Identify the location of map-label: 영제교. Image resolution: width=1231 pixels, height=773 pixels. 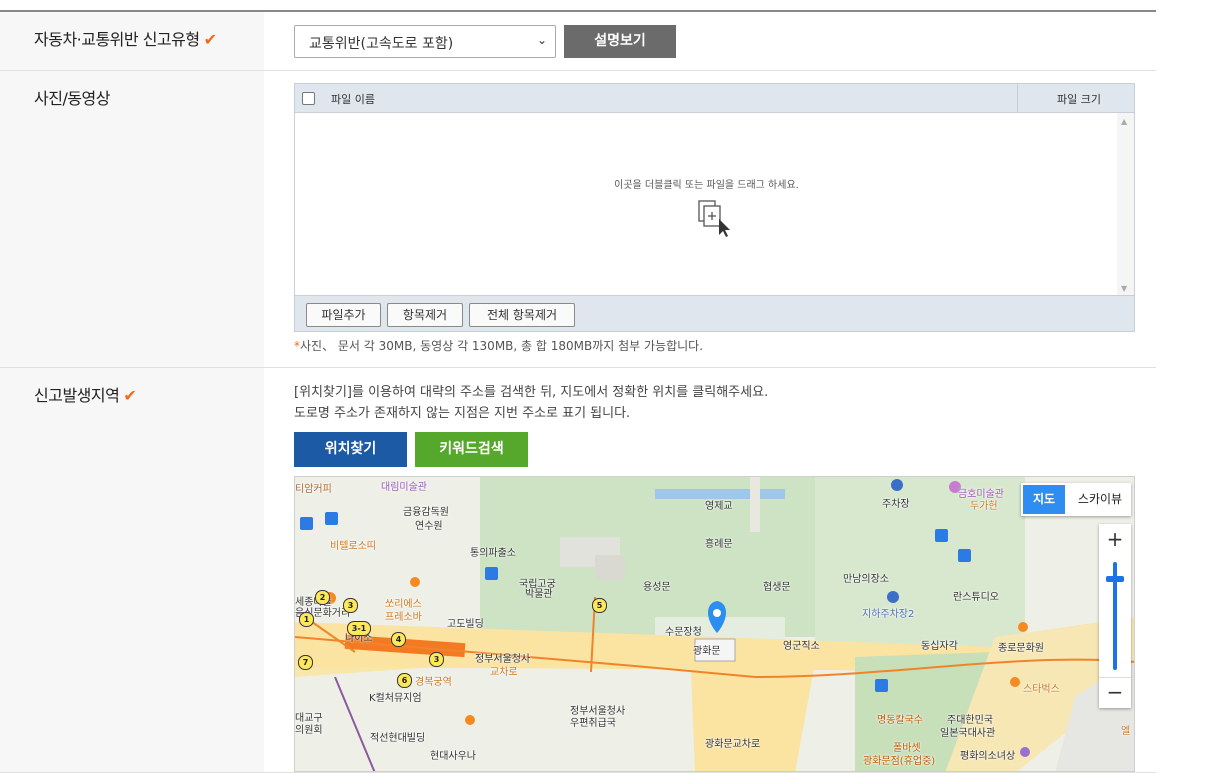
(719, 506).